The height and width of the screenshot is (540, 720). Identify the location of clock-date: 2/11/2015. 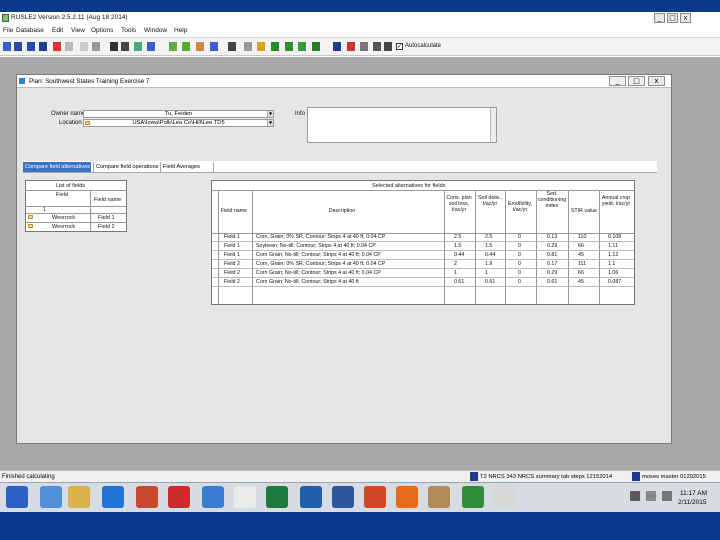
(692, 502).